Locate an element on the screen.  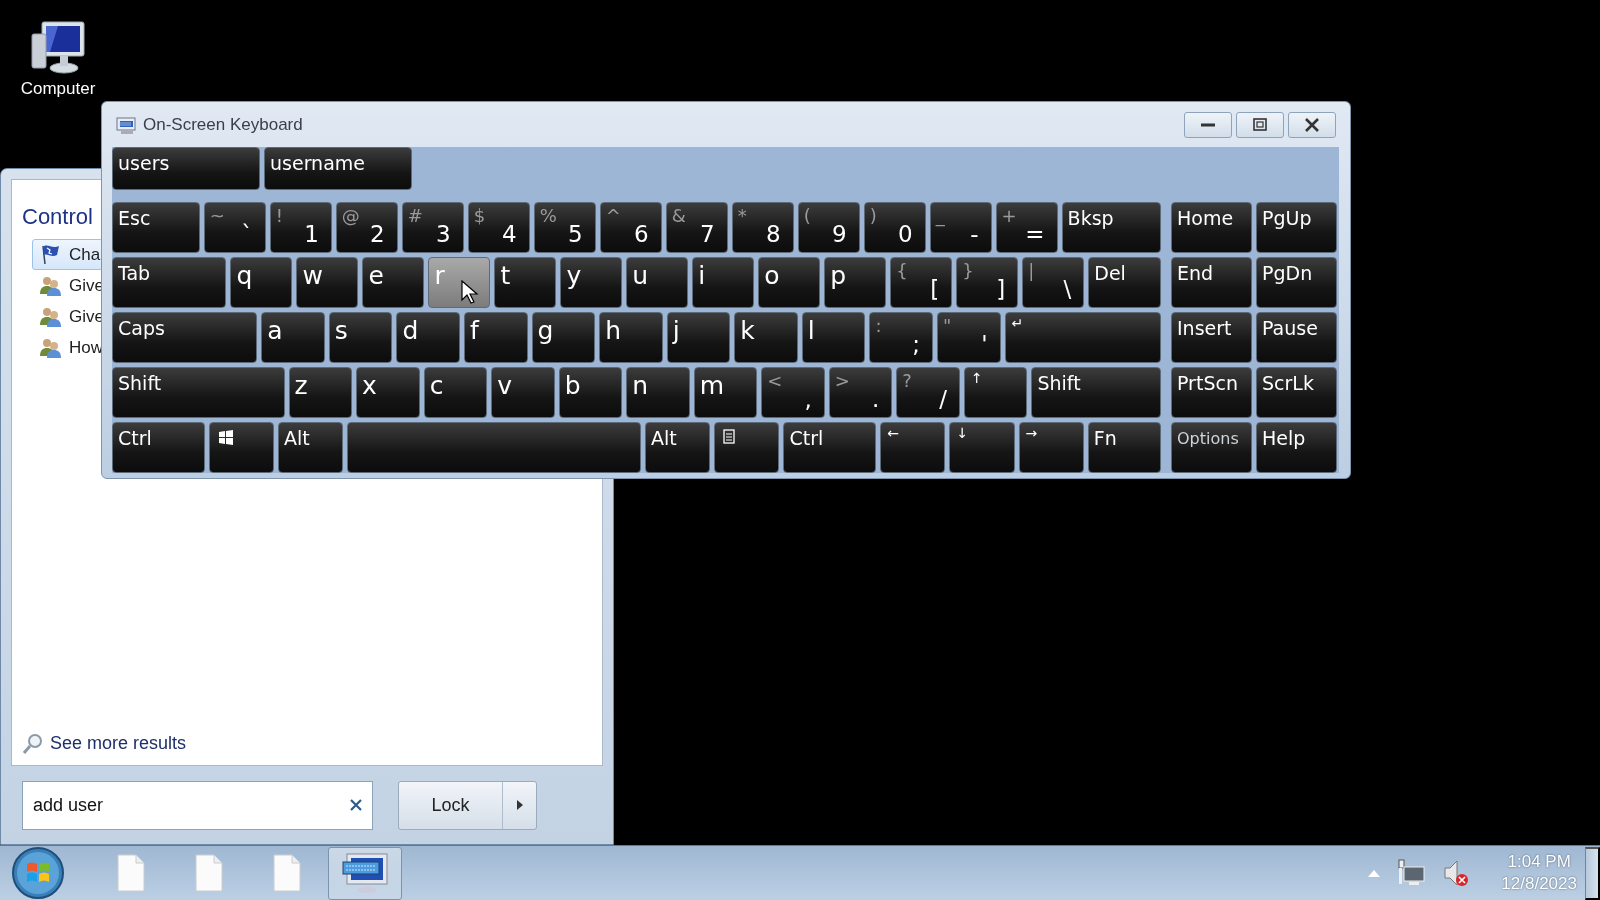
monitor-keyboard-icon is located at coordinates (365, 873).